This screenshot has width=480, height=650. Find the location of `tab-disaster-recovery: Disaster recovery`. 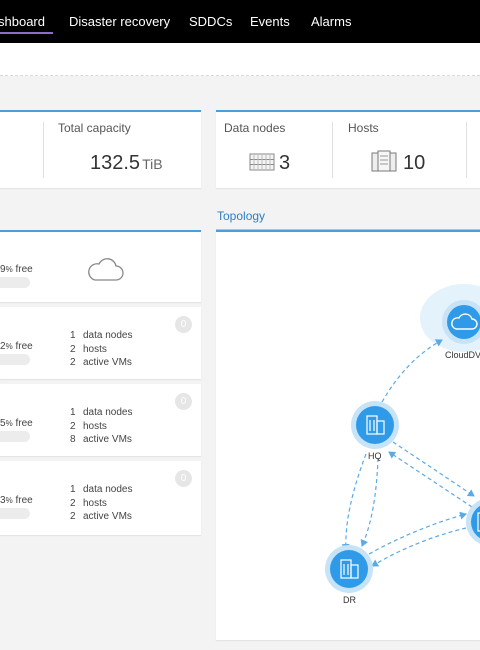

tab-disaster-recovery: Disaster recovery is located at coordinates (119, 21).